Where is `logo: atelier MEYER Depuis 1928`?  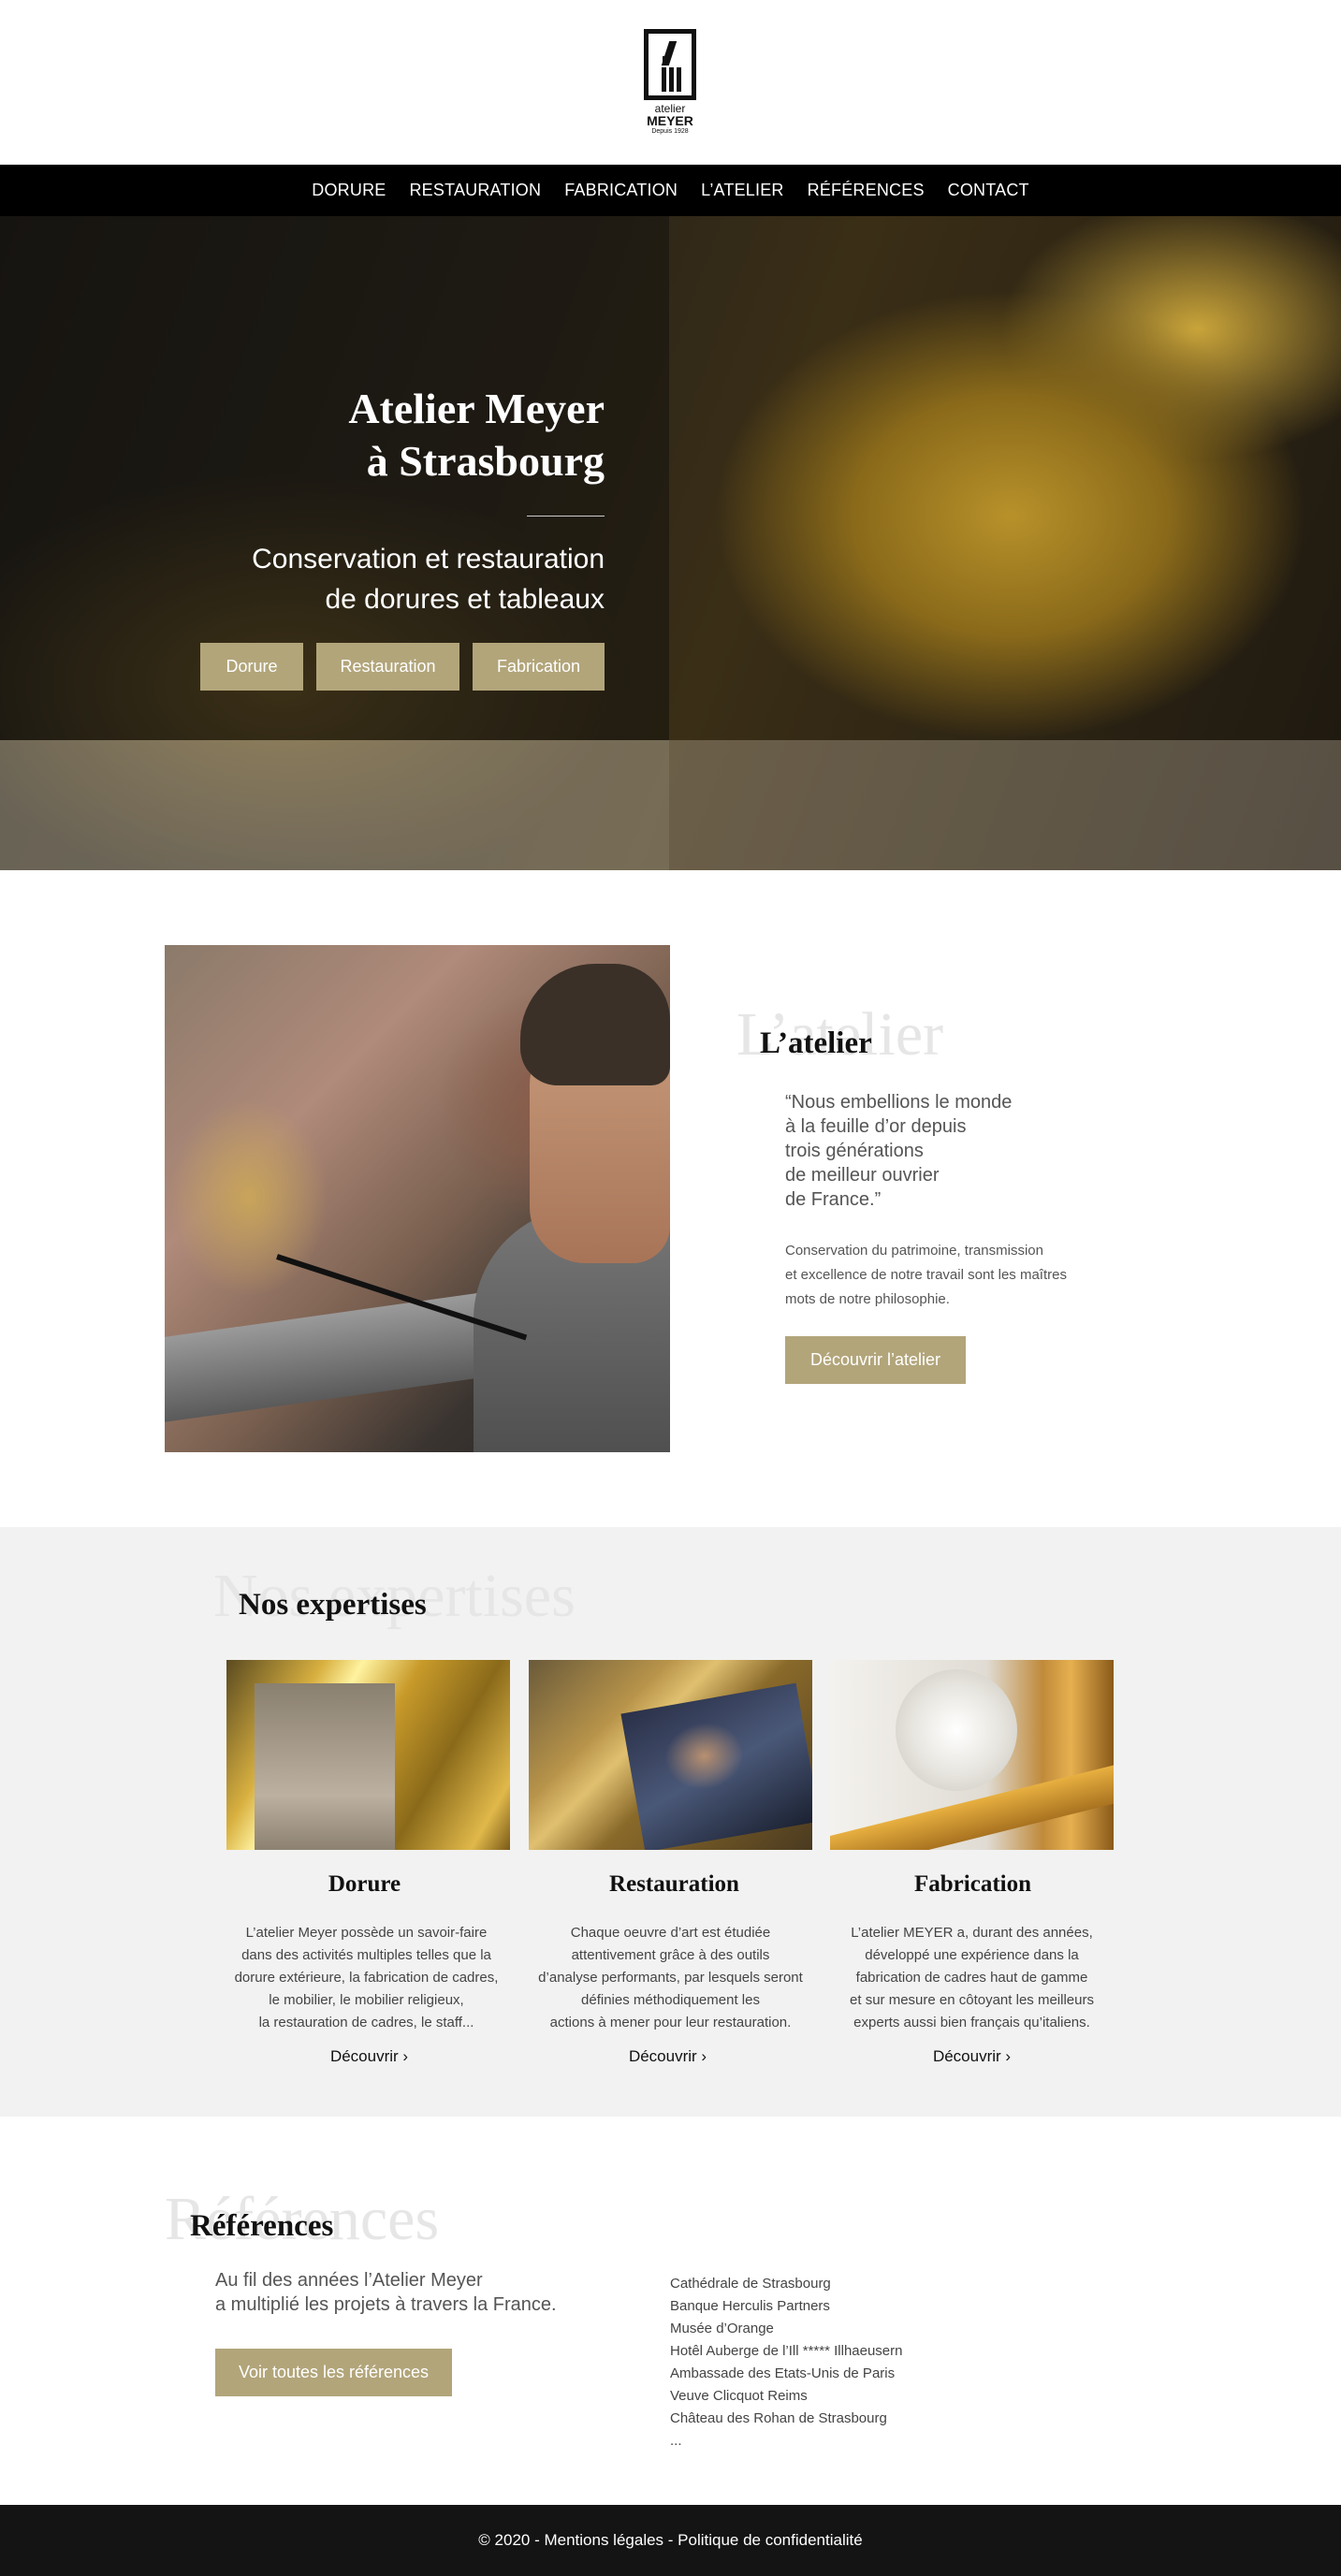
logo: atelier MEYER Depuis 1928 is located at coordinates (670, 86).